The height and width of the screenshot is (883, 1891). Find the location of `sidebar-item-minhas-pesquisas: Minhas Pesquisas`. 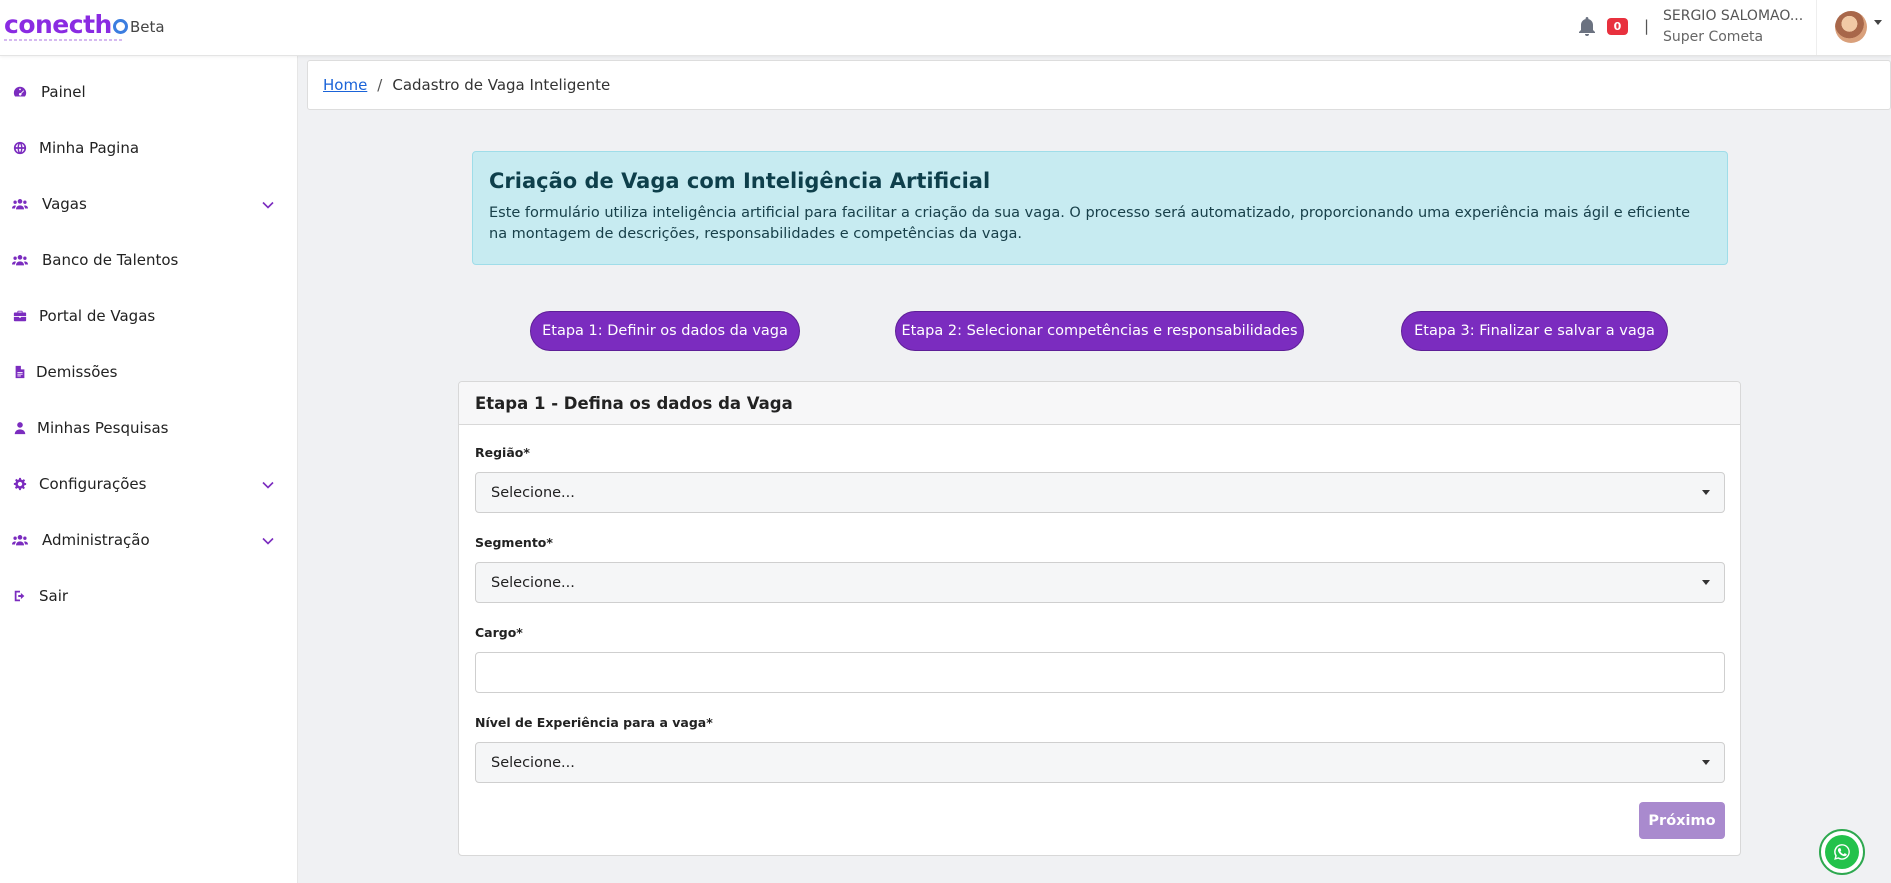

sidebar-item-minhas-pesquisas: Minhas Pesquisas is located at coordinates (149, 428).